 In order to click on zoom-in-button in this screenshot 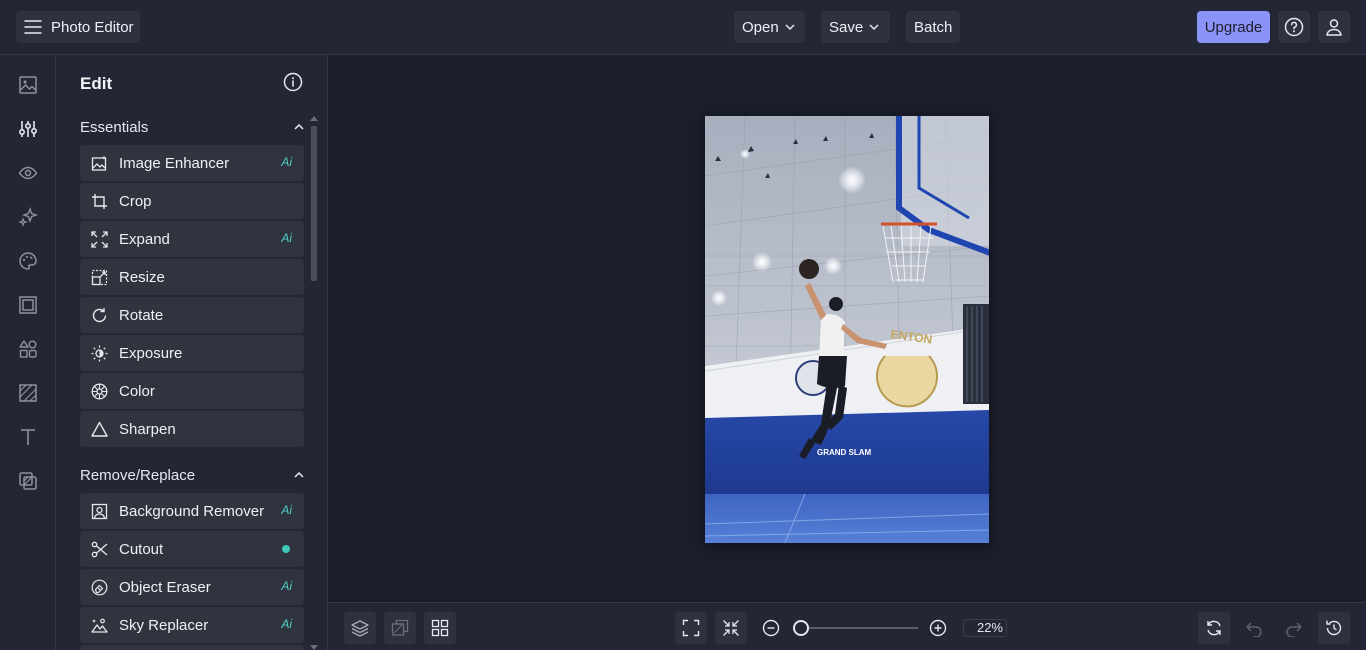, I will do `click(938, 628)`.